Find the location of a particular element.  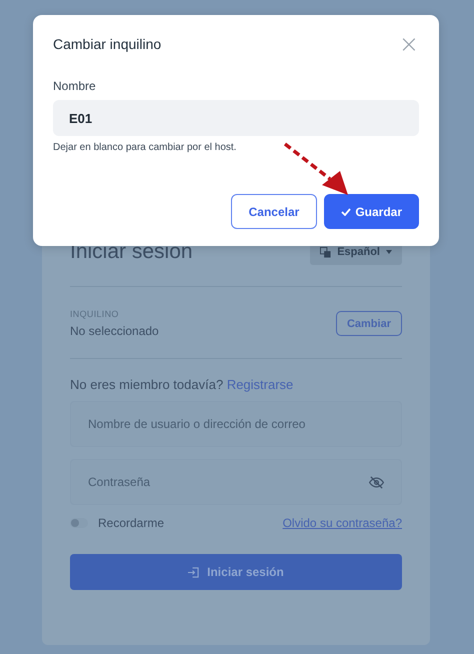

caret-icon is located at coordinates (389, 252).